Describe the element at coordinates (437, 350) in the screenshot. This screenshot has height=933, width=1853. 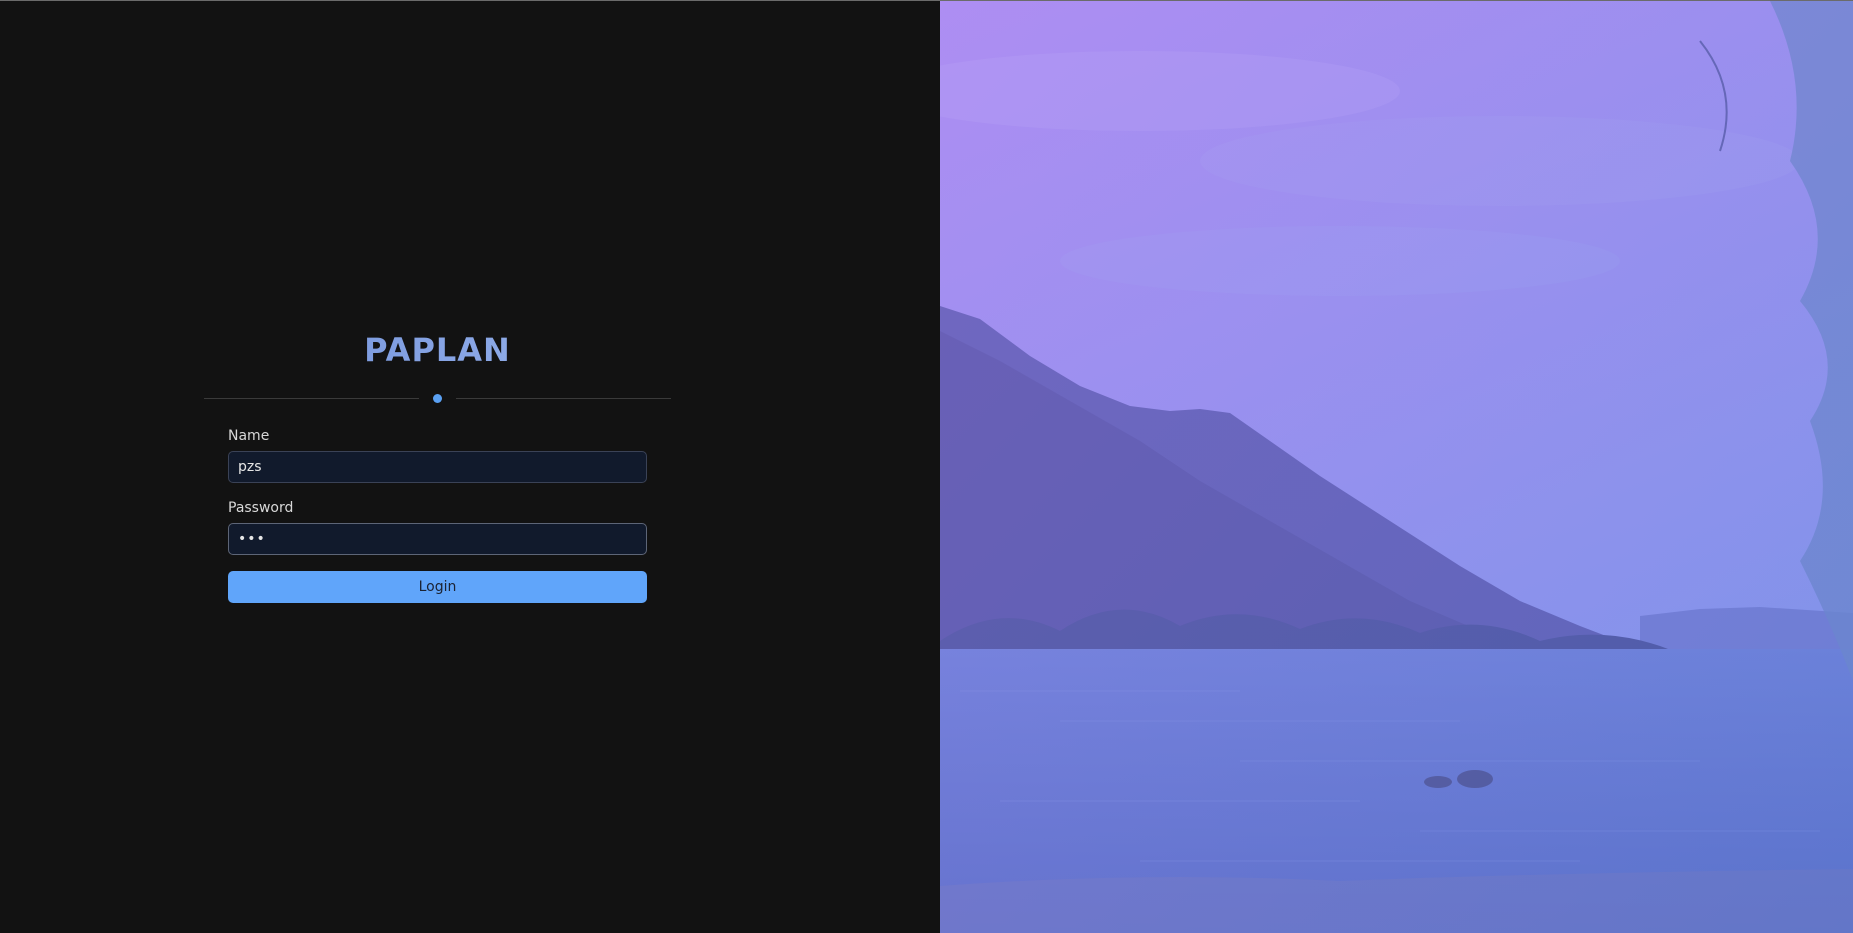
I see `brand-title: PAPLAN` at that location.